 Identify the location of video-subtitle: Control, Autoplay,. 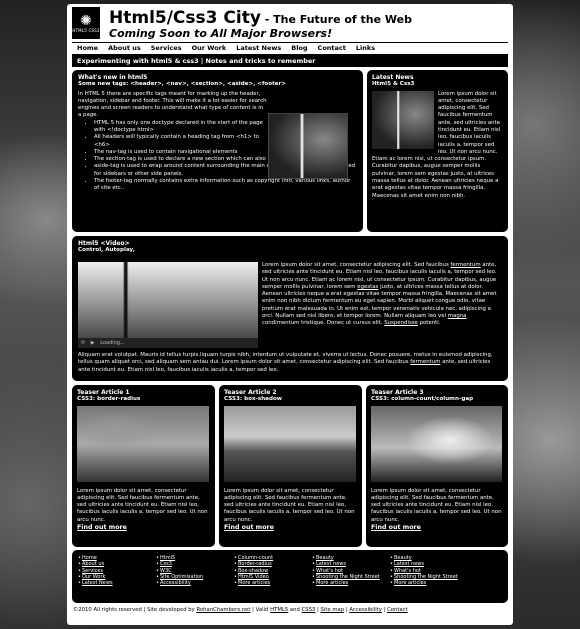
(106, 250).